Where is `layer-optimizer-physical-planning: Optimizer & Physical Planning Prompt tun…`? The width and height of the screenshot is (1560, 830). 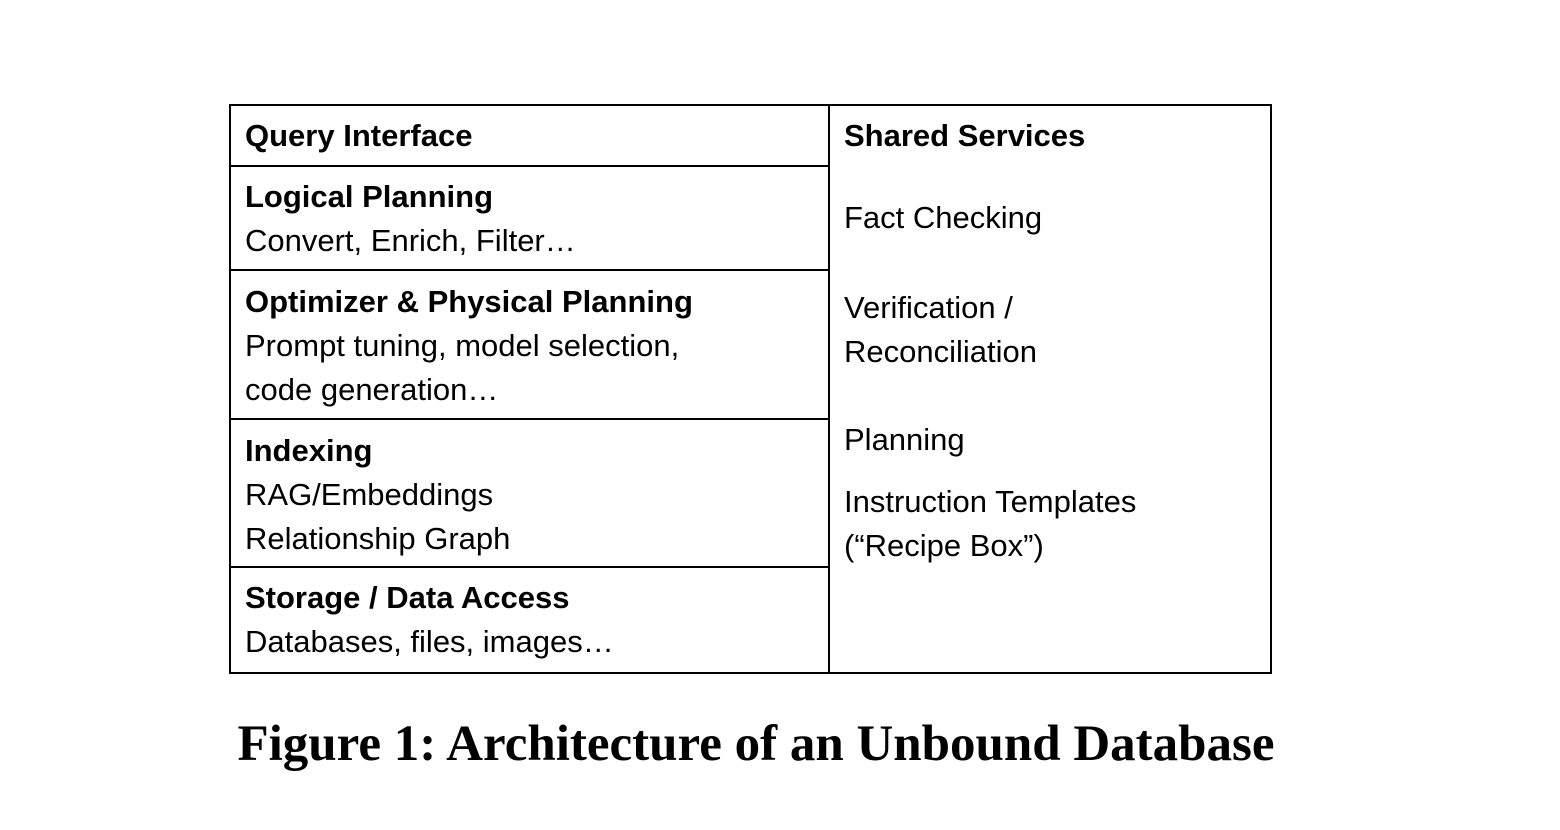
layer-optimizer-physical-planning: Optimizer & Physical Planning Prompt tun… is located at coordinates (529, 345).